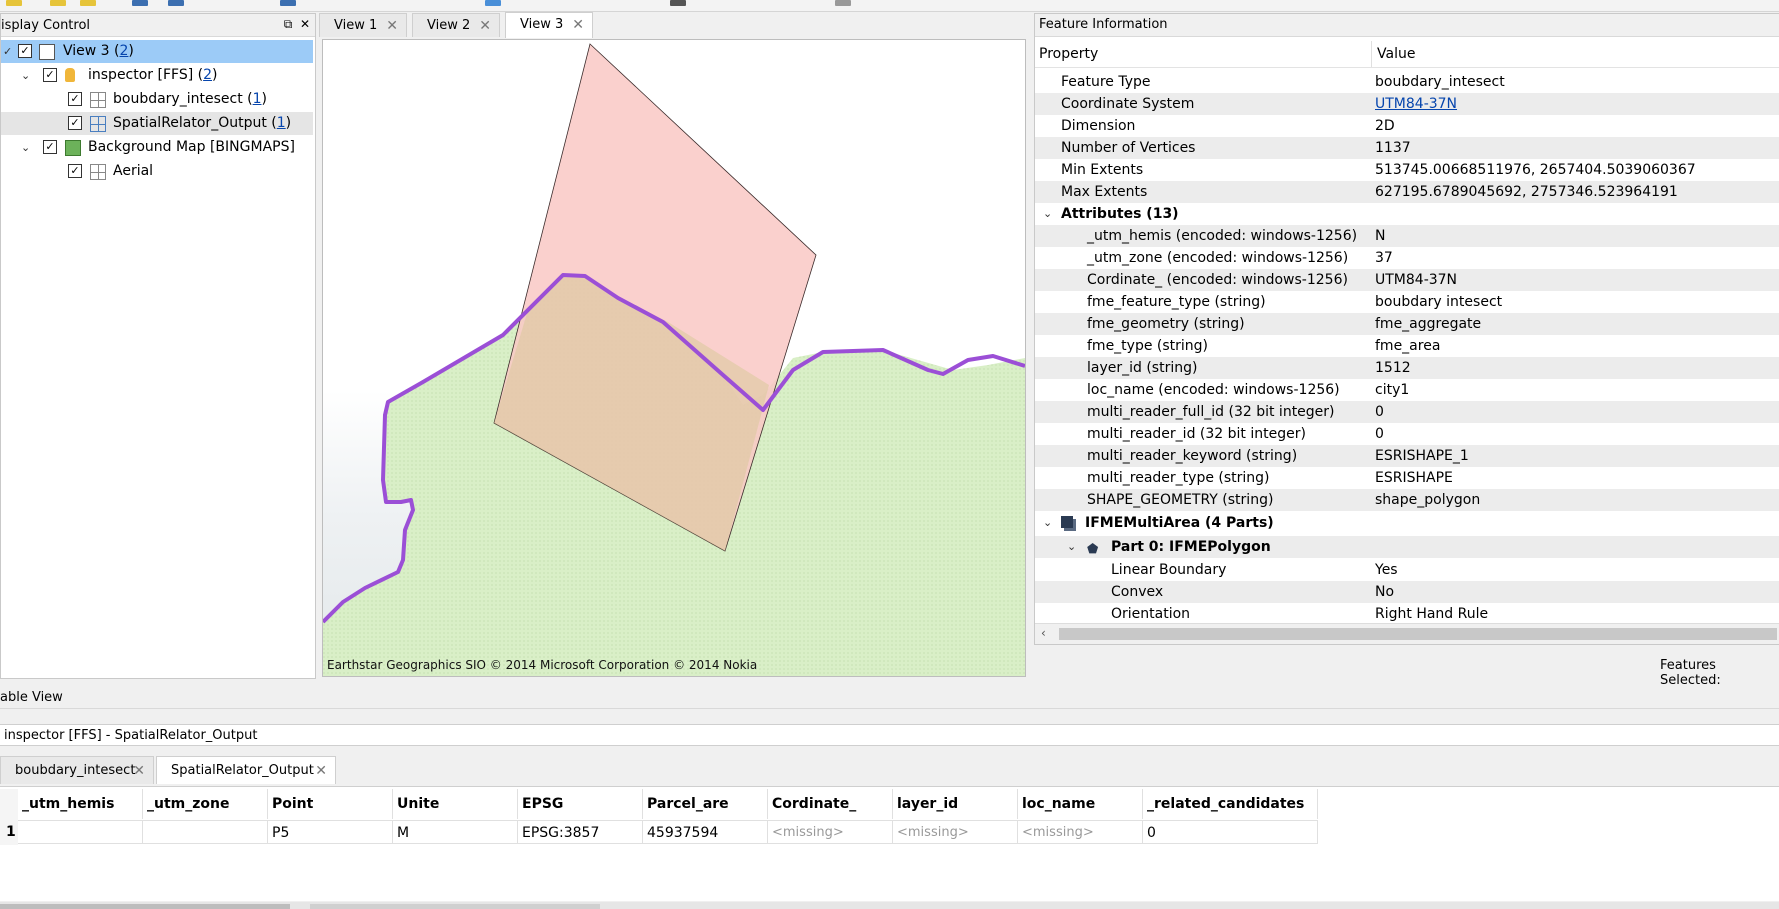 The image size is (1779, 909). I want to click on feature-info-row: multi_reader_full_id (32 bit integer) 0, so click(1407, 412).